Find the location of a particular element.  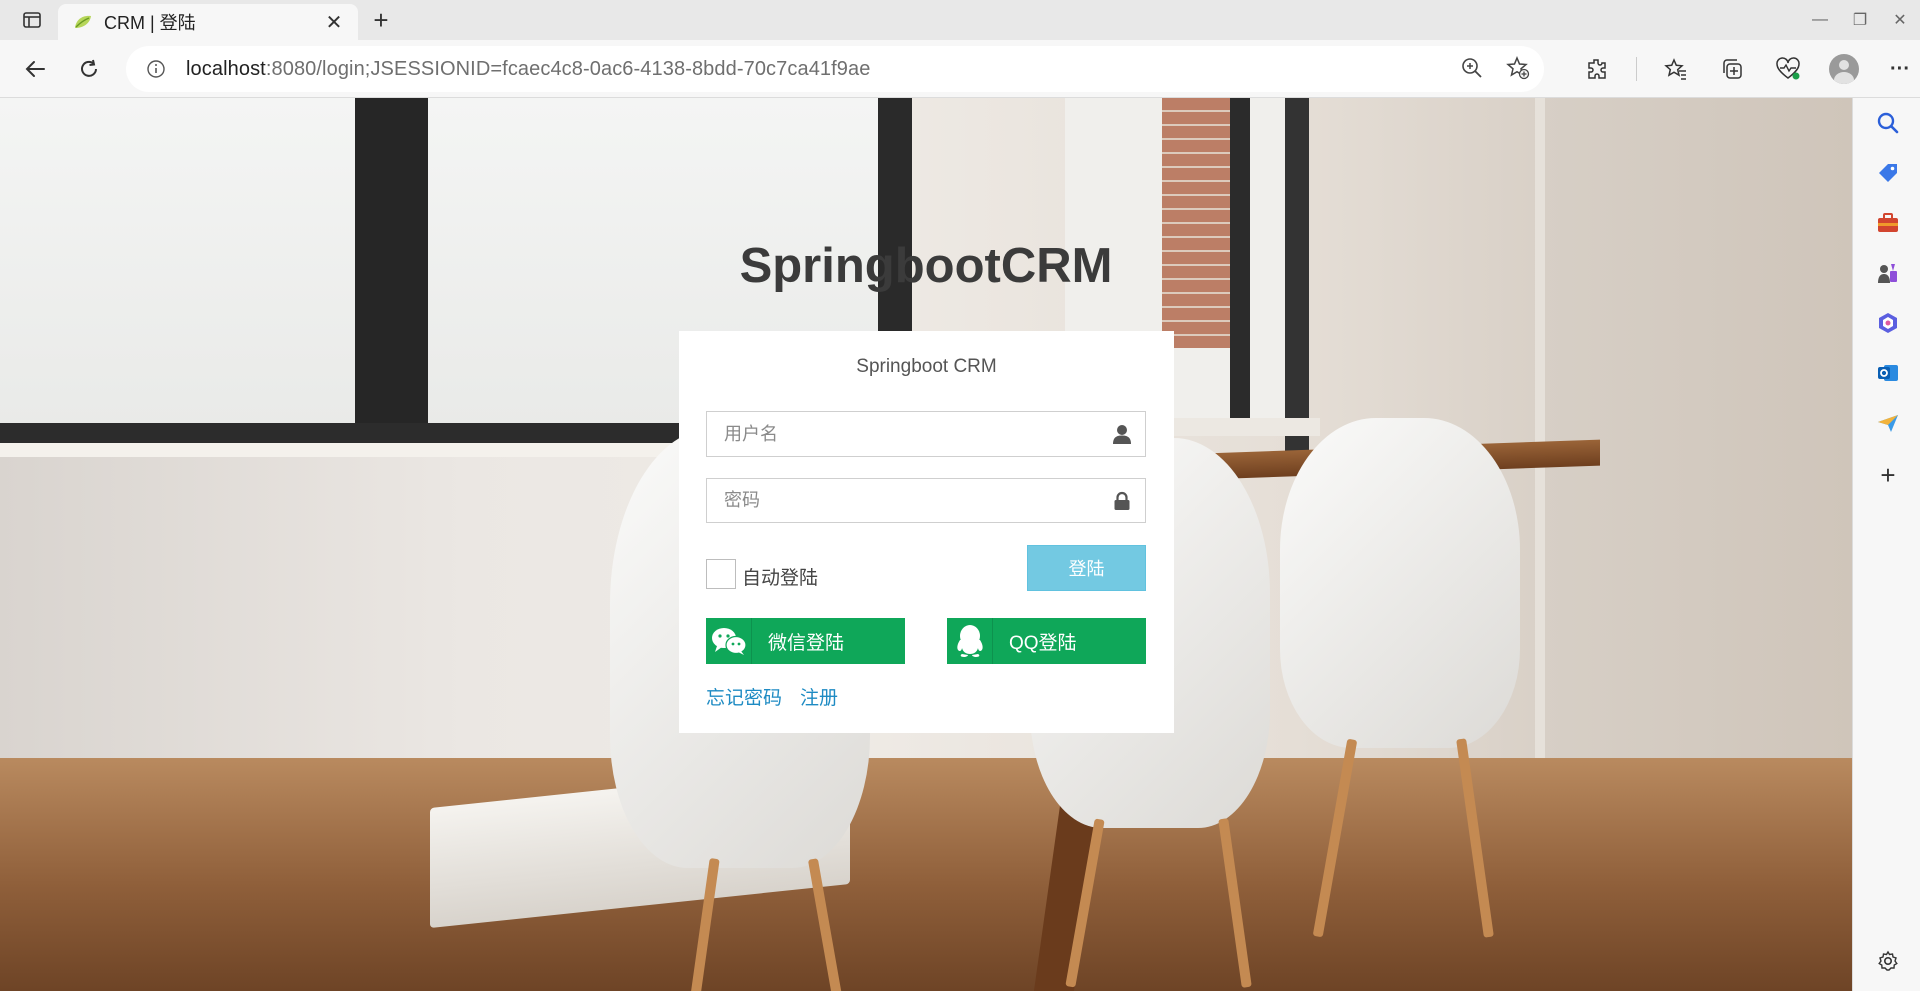

site-info-icon is located at coordinates (156, 69).